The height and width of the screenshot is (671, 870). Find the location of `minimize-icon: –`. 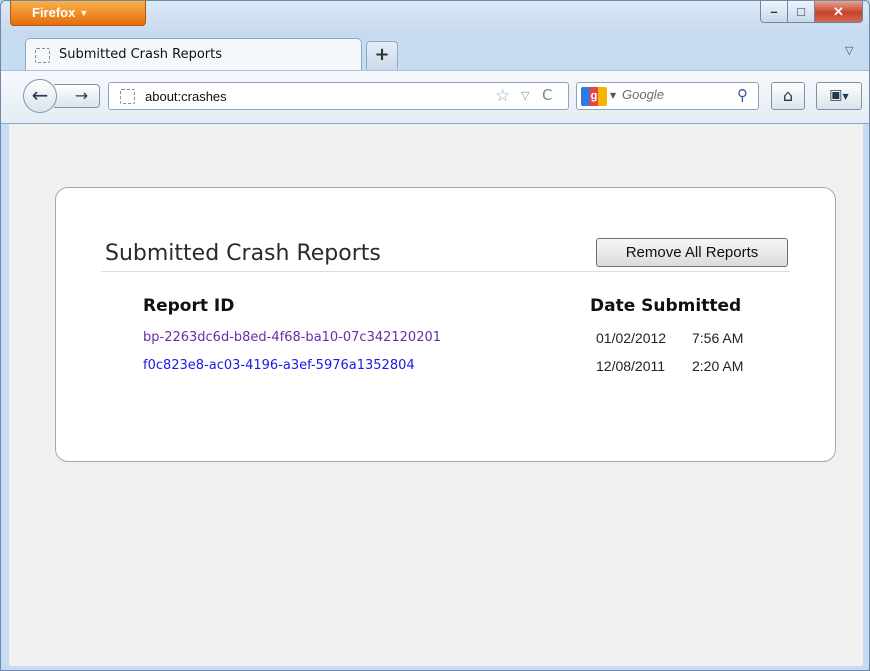

minimize-icon: – is located at coordinates (774, 11).